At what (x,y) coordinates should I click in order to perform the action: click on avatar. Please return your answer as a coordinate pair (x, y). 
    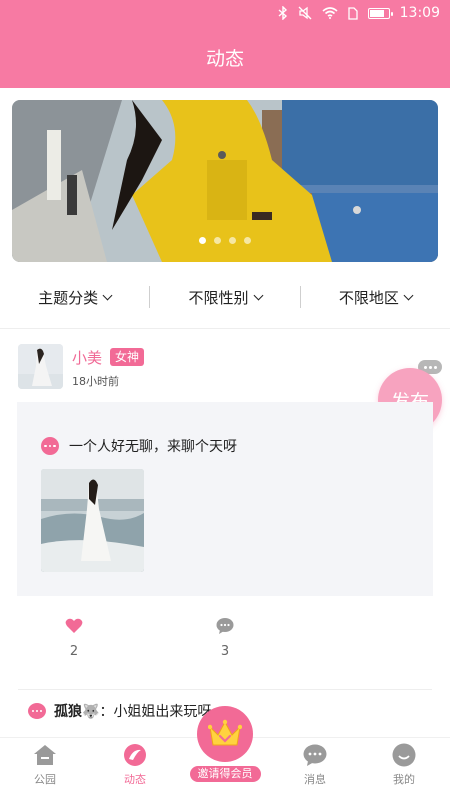
    Looking at the image, I should click on (40, 366).